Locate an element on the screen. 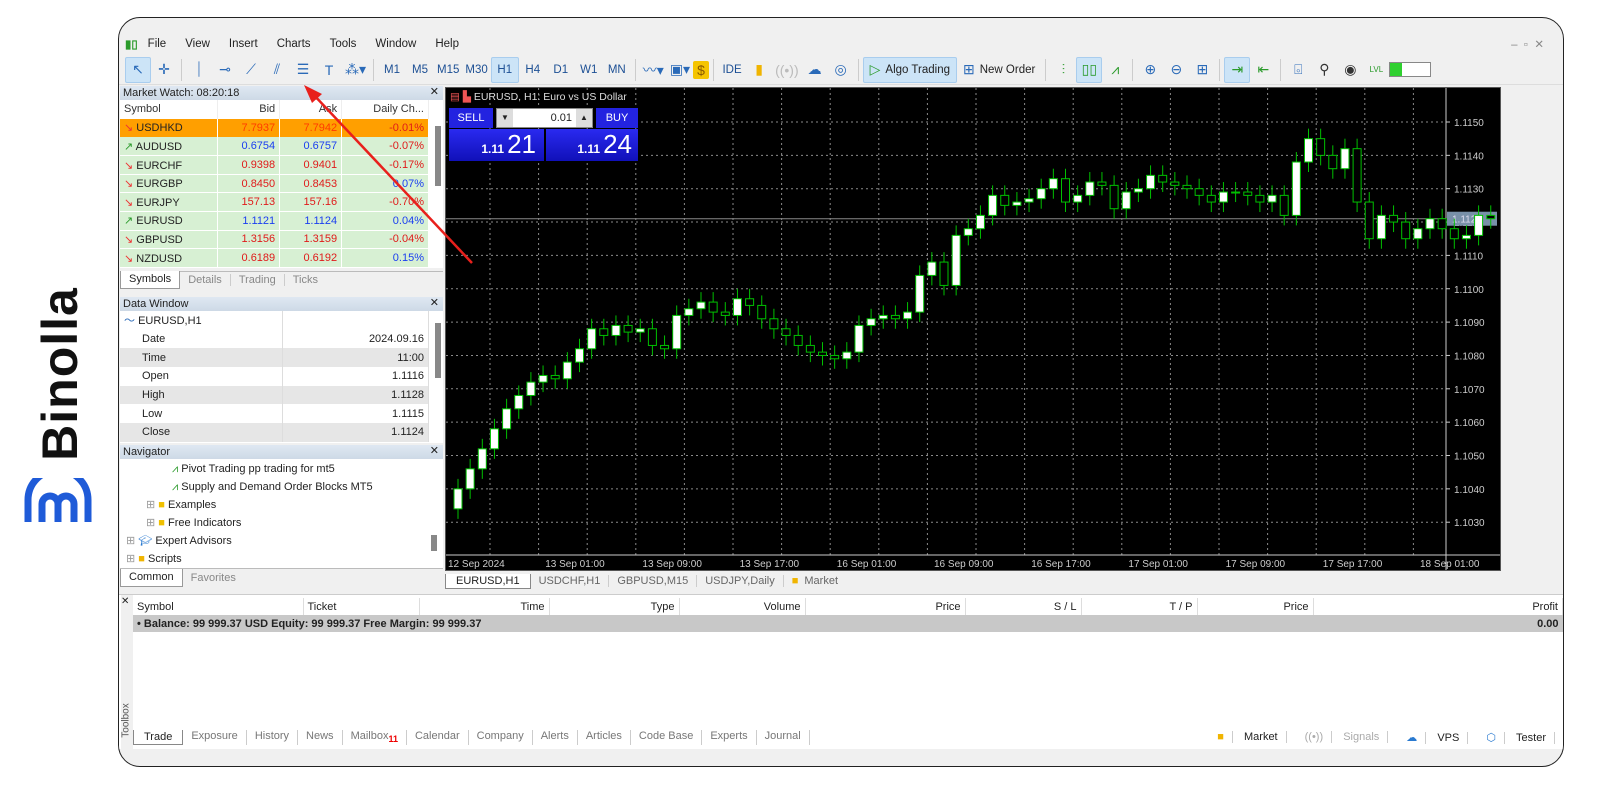 This screenshot has width=1600, height=800. toolbox-tab: Alerts is located at coordinates (555, 737).